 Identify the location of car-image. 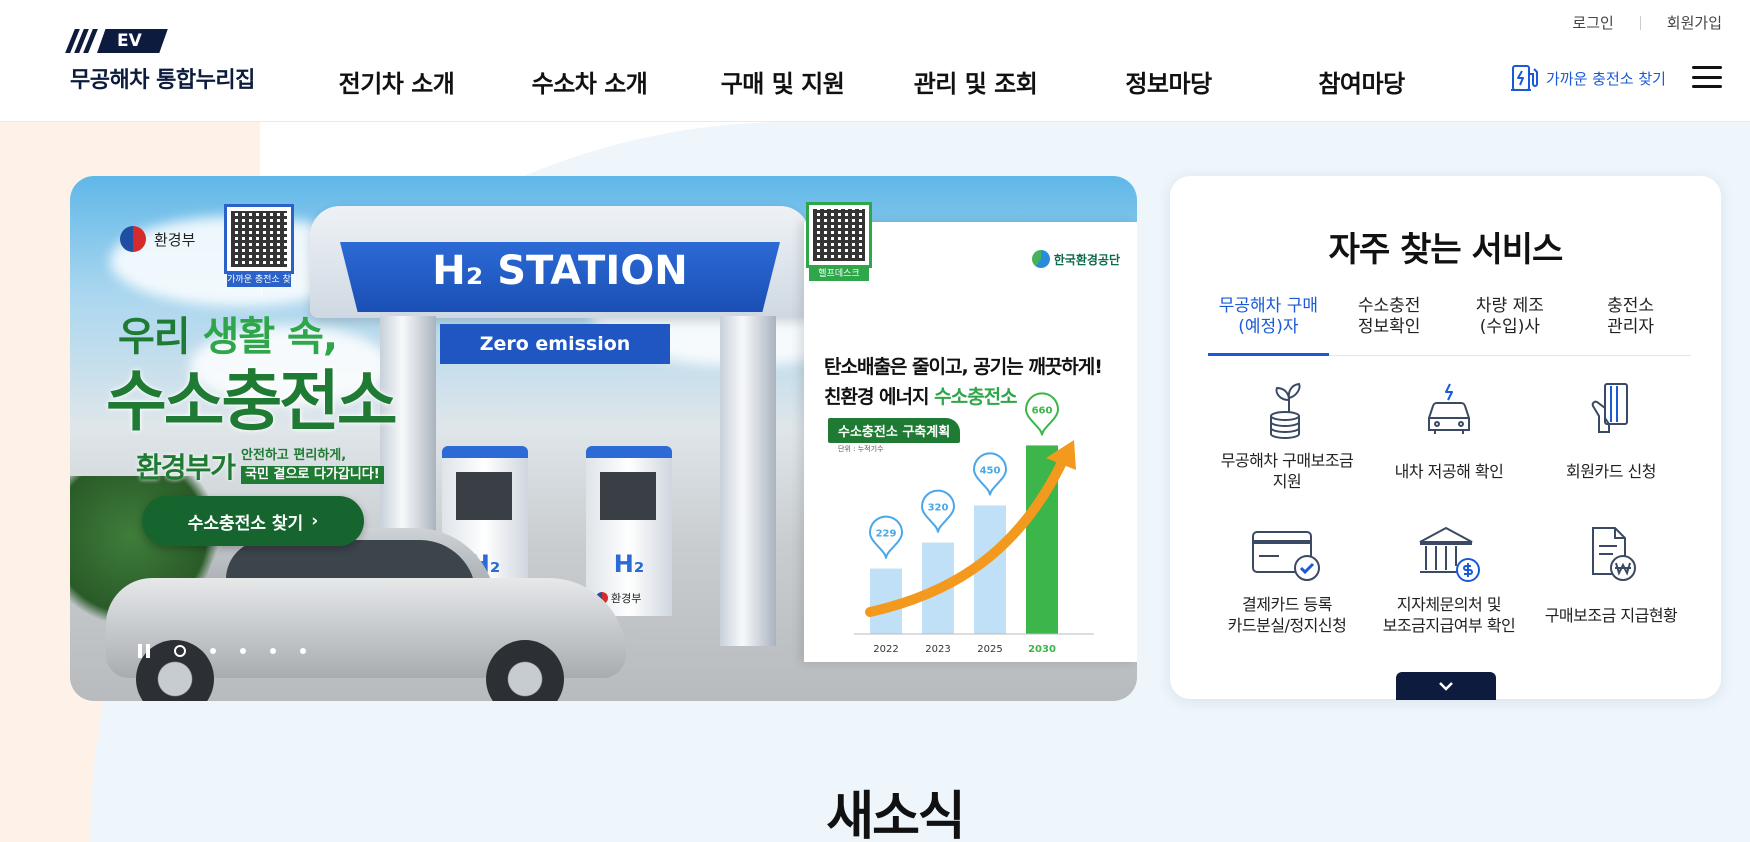
(366, 614).